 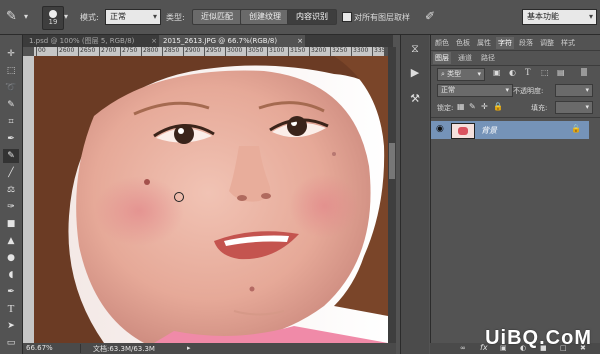 I want to click on mode-select: 正常 ▾, so click(x=133, y=17).